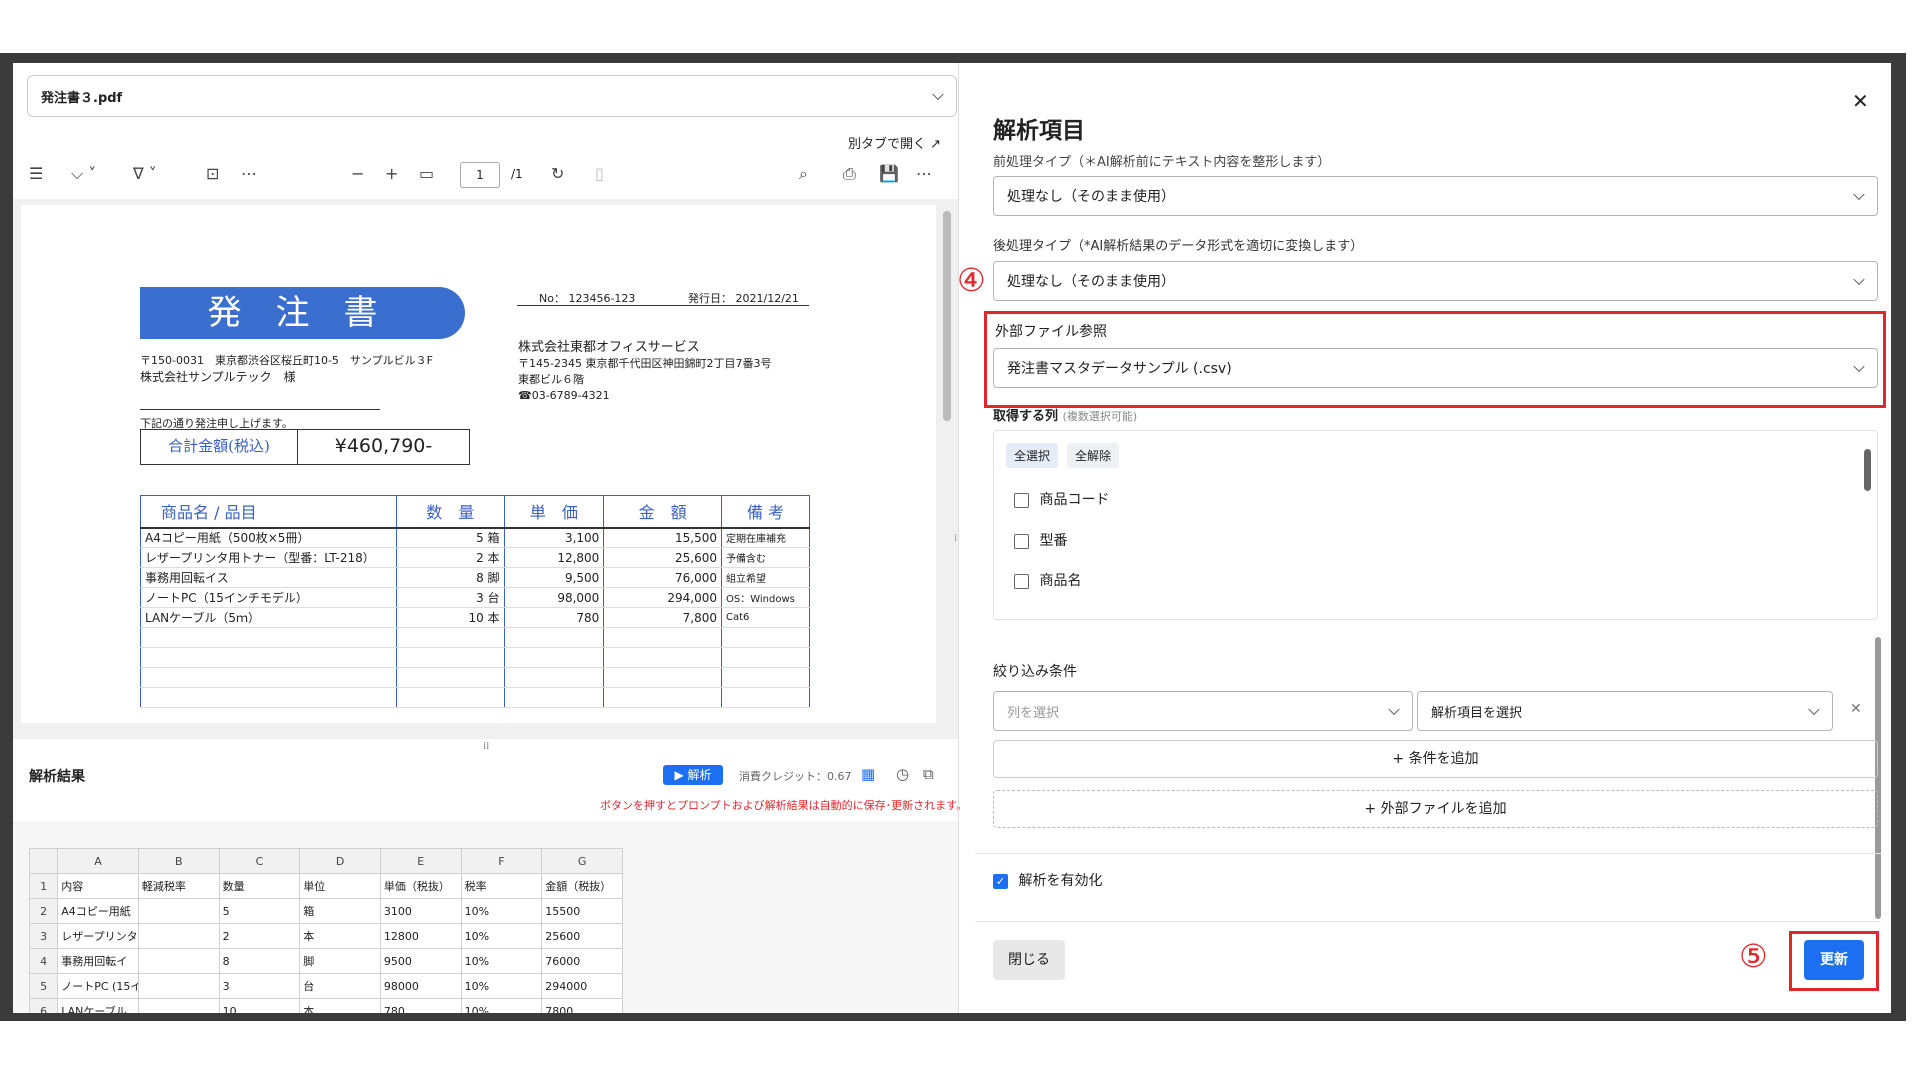 This screenshot has width=1920, height=1080. I want to click on save-icon: 💾, so click(889, 173).